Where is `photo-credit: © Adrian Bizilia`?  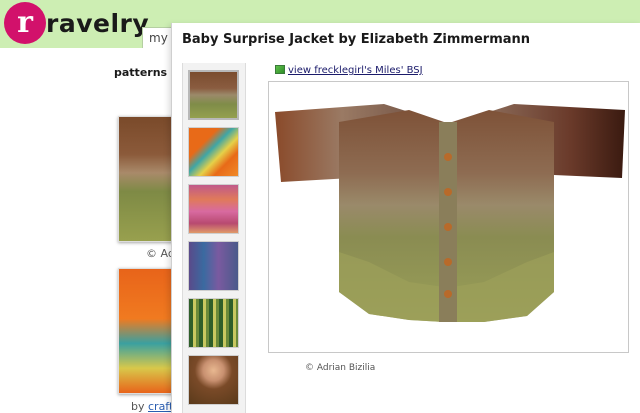 photo-credit: © Adrian Bizilia is located at coordinates (340, 368).